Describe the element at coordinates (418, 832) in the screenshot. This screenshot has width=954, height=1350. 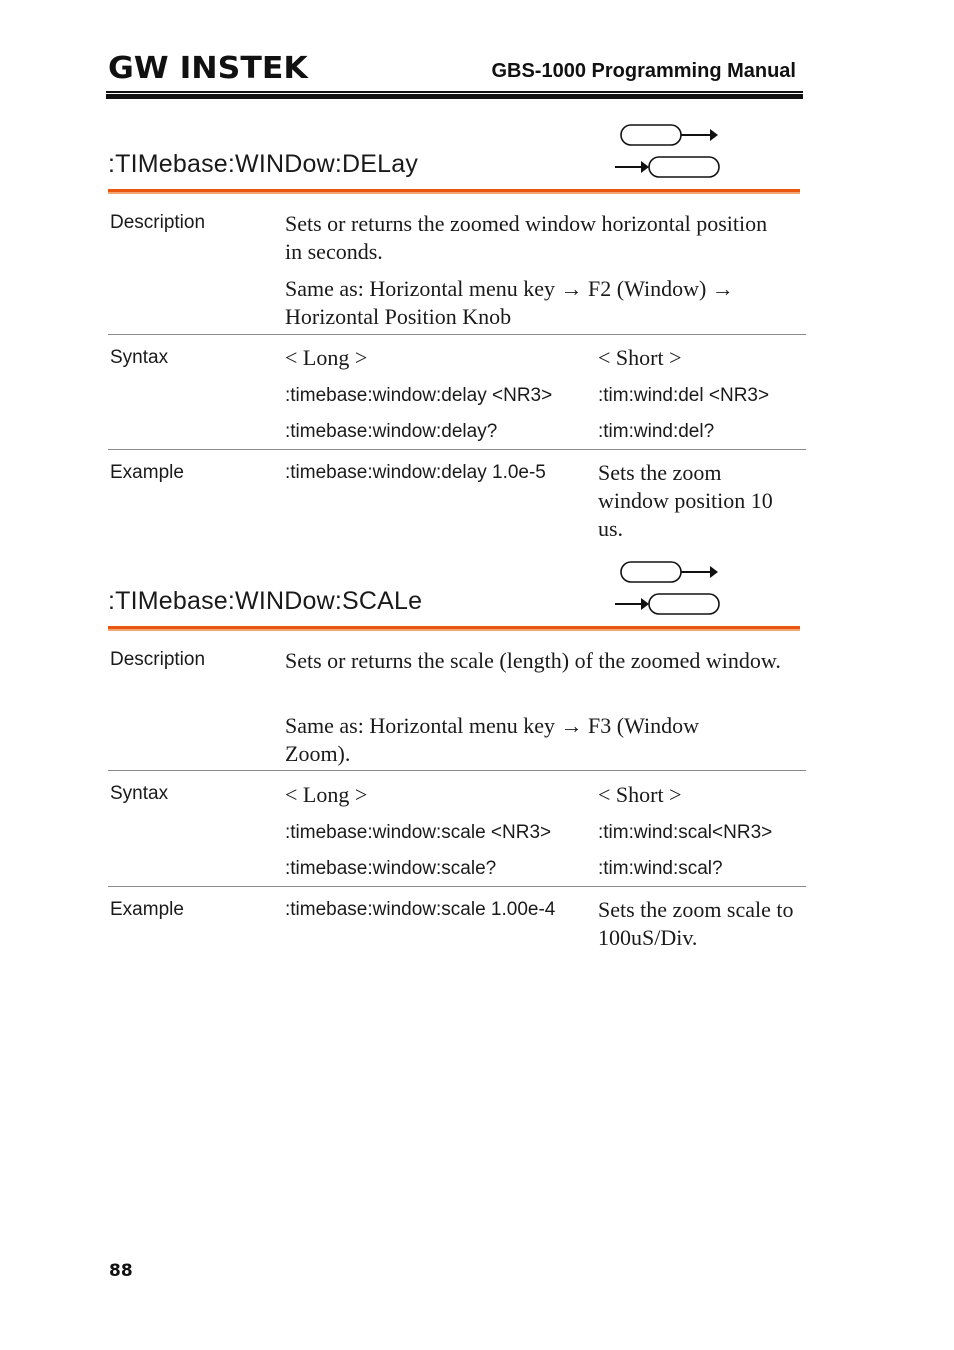
I see `syntax-long-set: :timebase:window:scale <NR3>` at that location.